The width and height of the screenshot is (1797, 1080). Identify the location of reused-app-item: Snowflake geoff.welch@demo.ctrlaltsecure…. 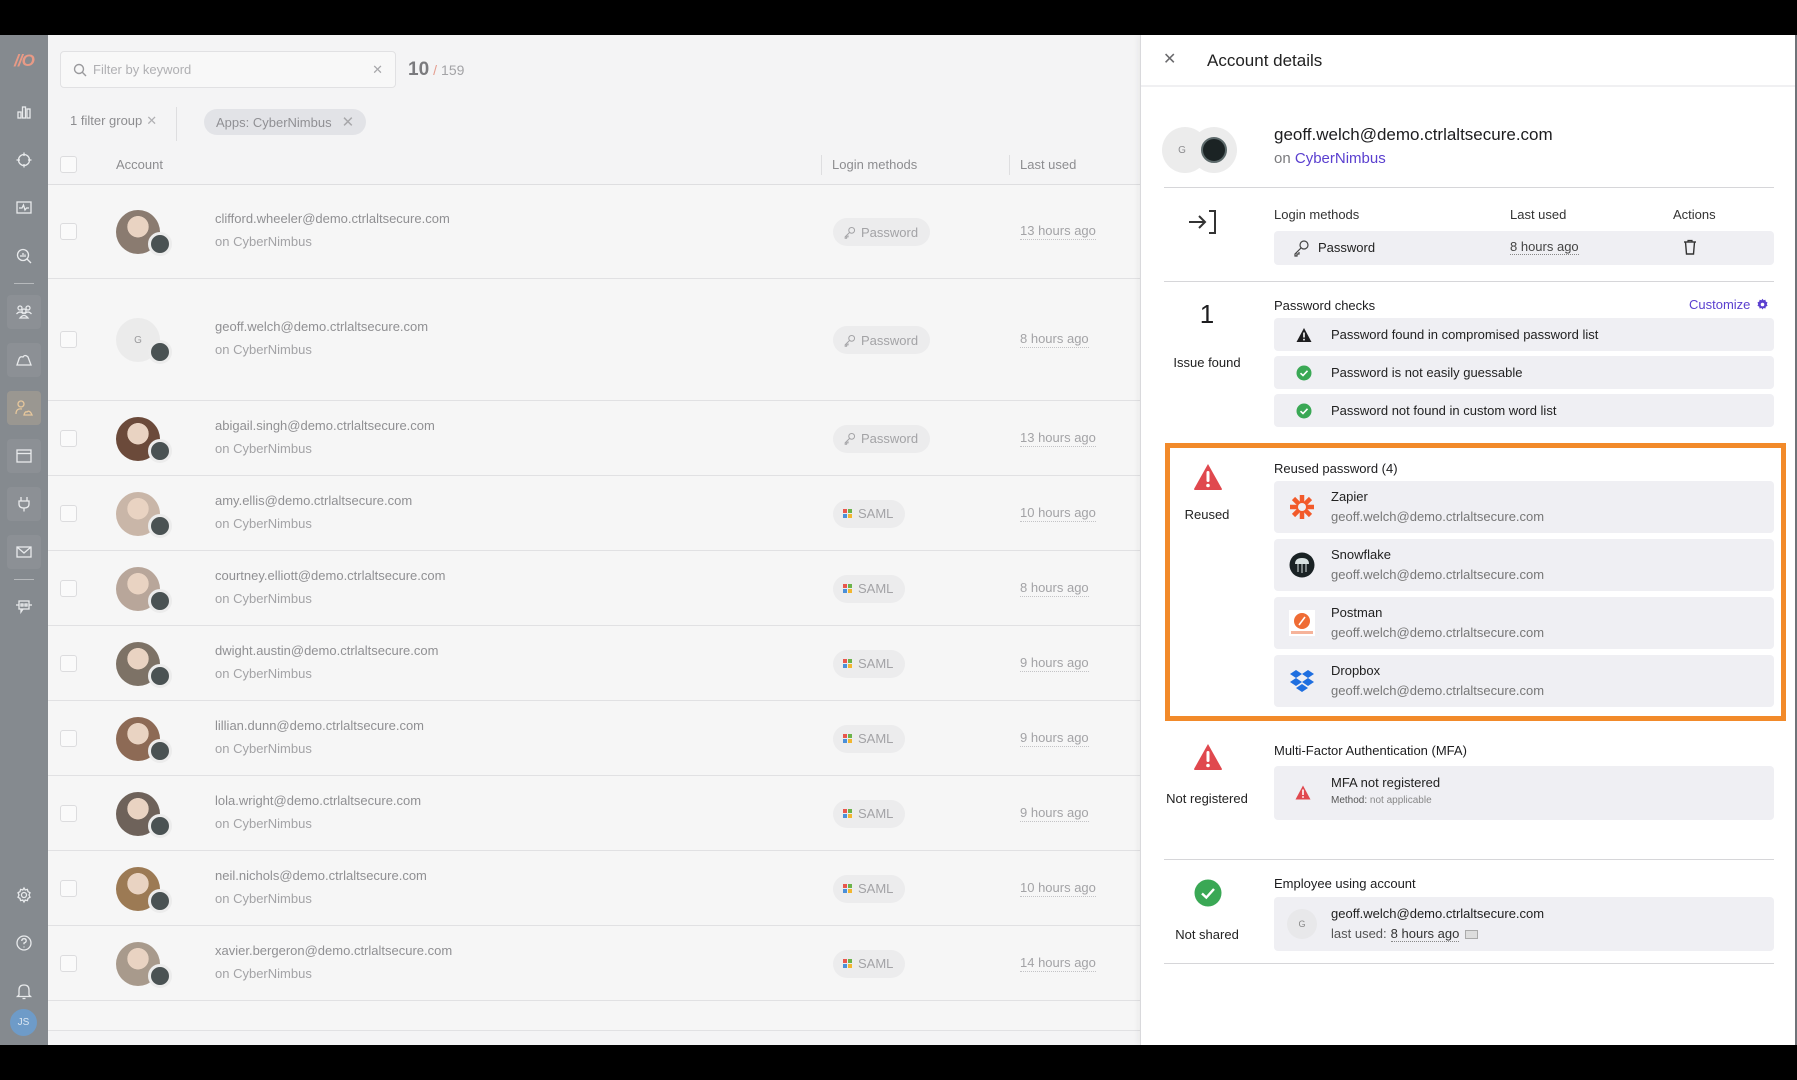
(1524, 565).